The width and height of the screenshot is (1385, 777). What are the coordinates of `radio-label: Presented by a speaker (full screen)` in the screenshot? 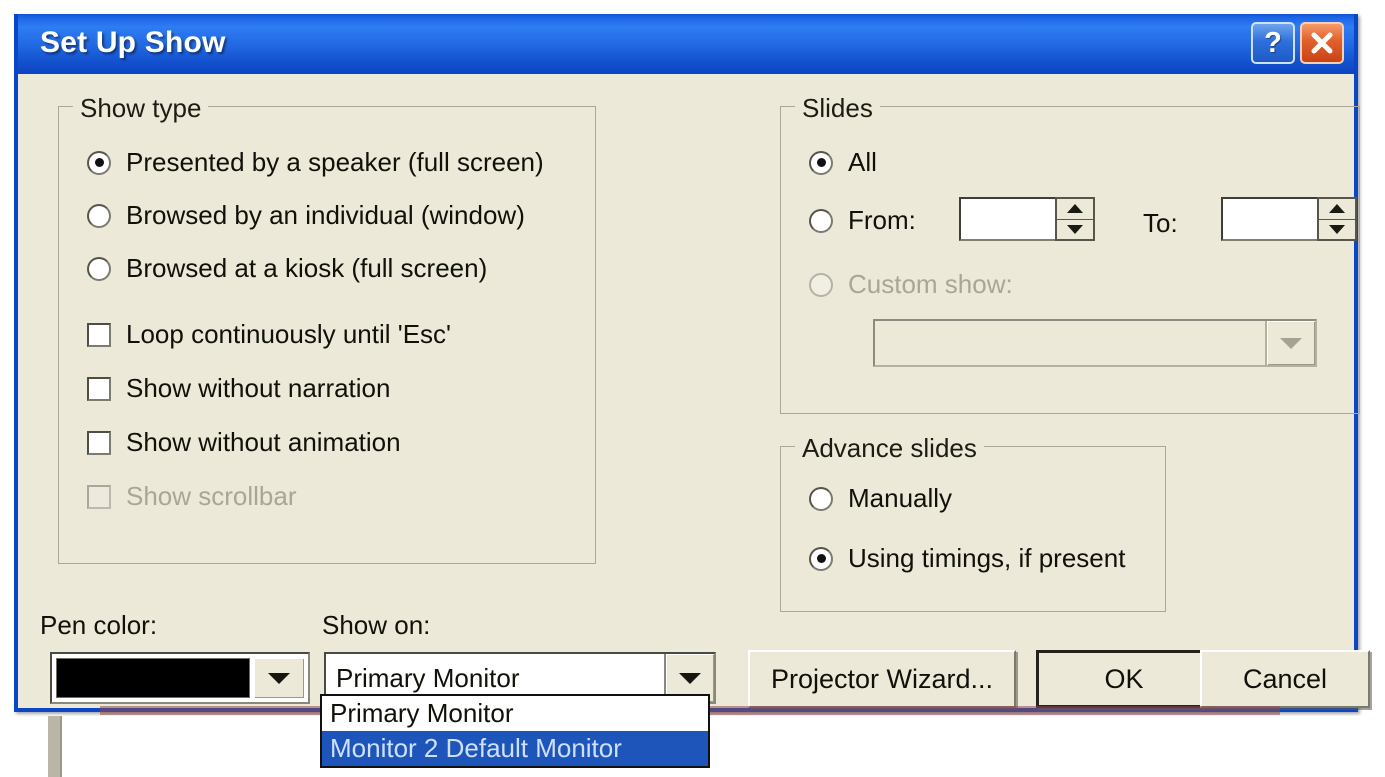 It's located at (335, 162).